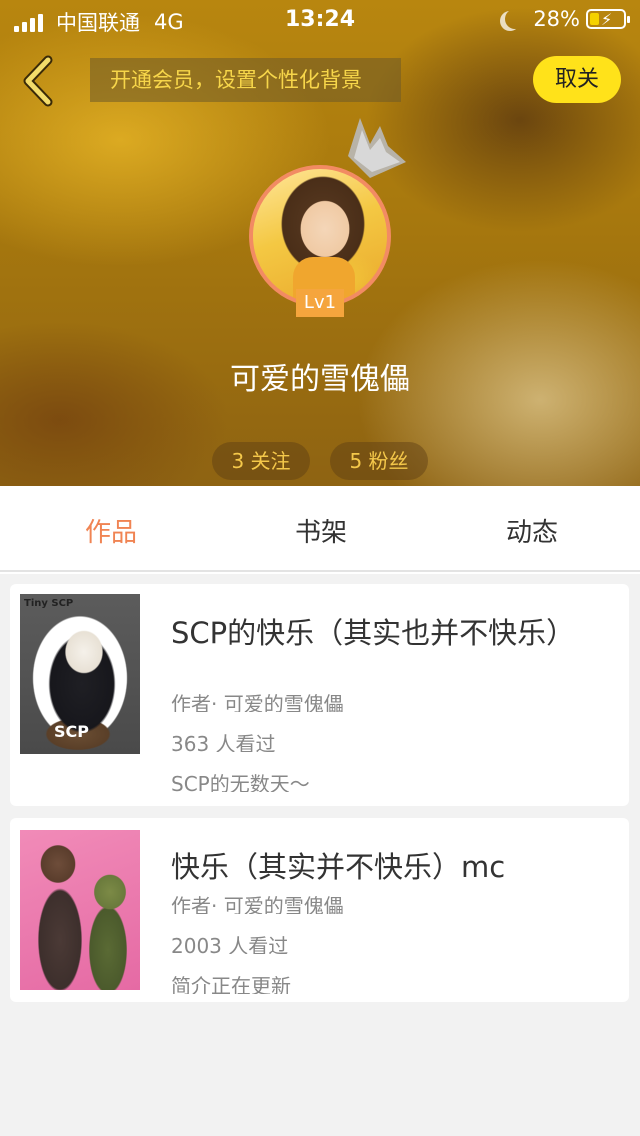 This screenshot has width=640, height=1136. I want to click on level-badge: Lv1, so click(320, 303).